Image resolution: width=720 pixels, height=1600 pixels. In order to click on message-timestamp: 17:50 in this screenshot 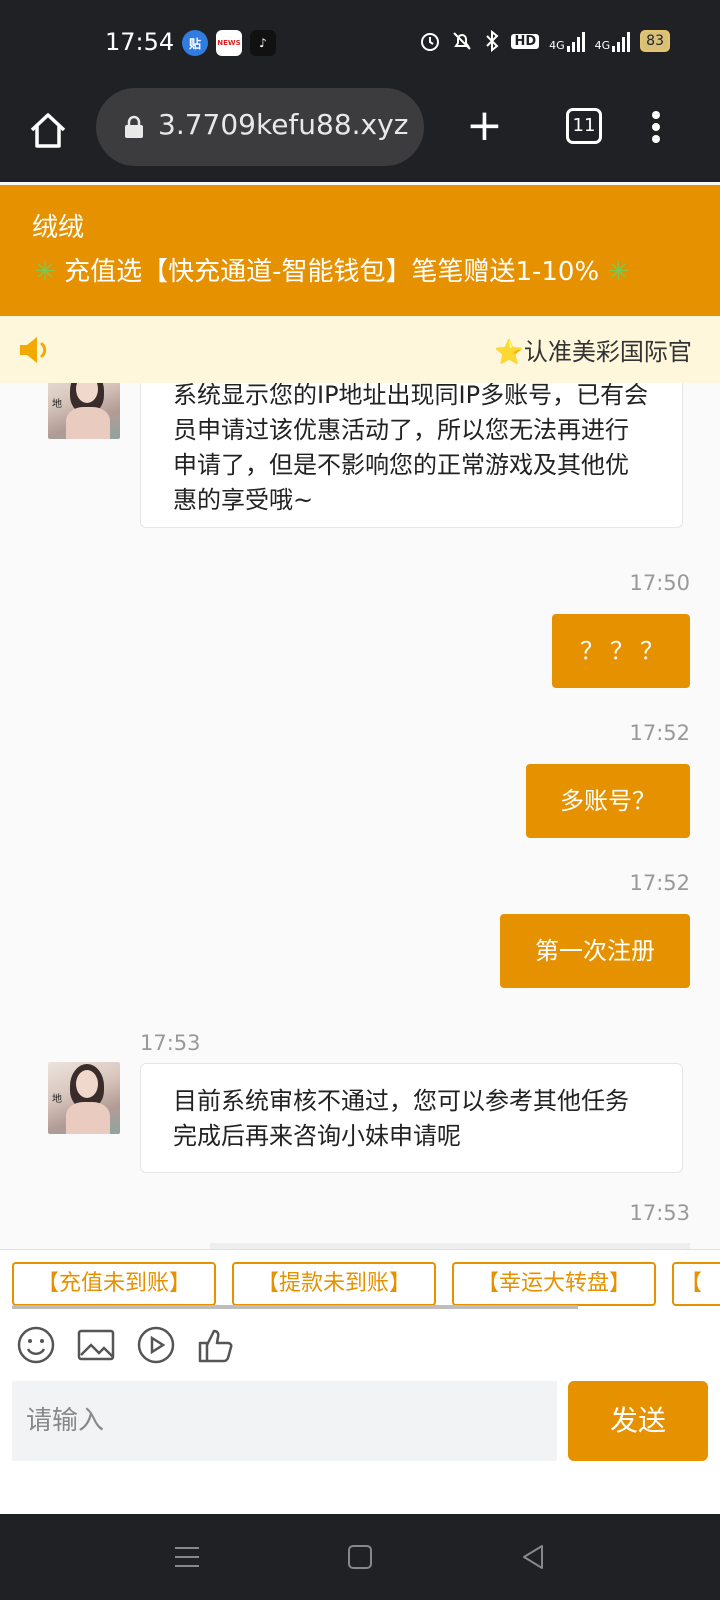, I will do `click(659, 583)`.